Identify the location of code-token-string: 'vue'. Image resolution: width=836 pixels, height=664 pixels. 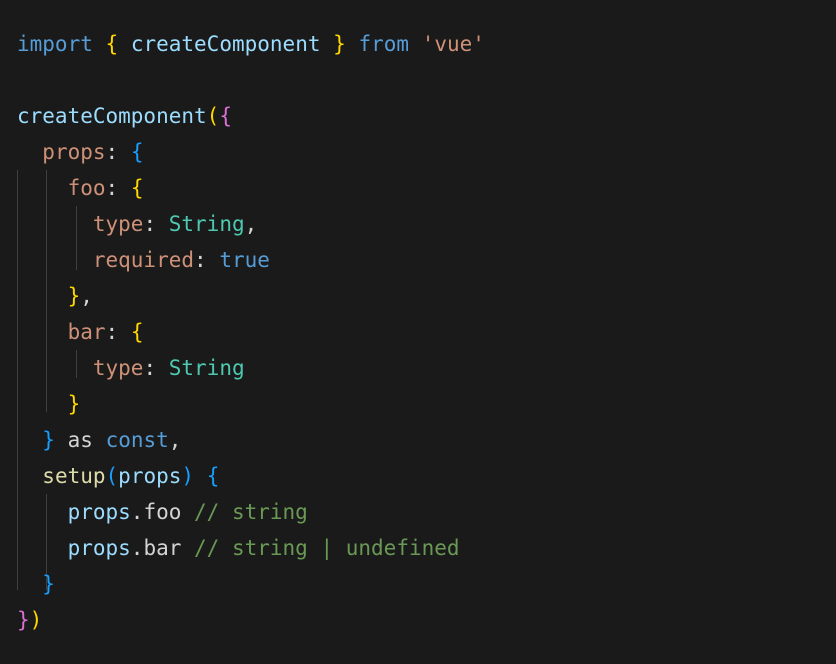
(453, 44).